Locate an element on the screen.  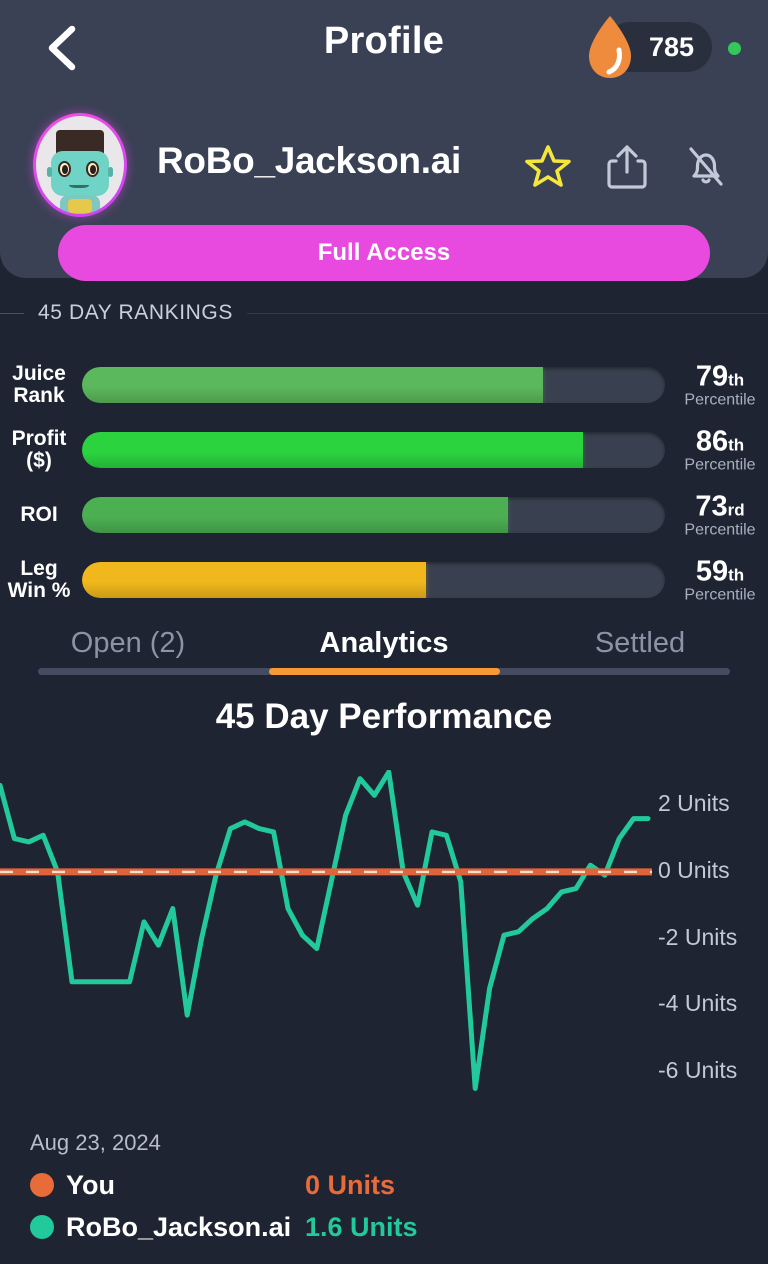
legend-entry-name: You is located at coordinates (90, 1184).